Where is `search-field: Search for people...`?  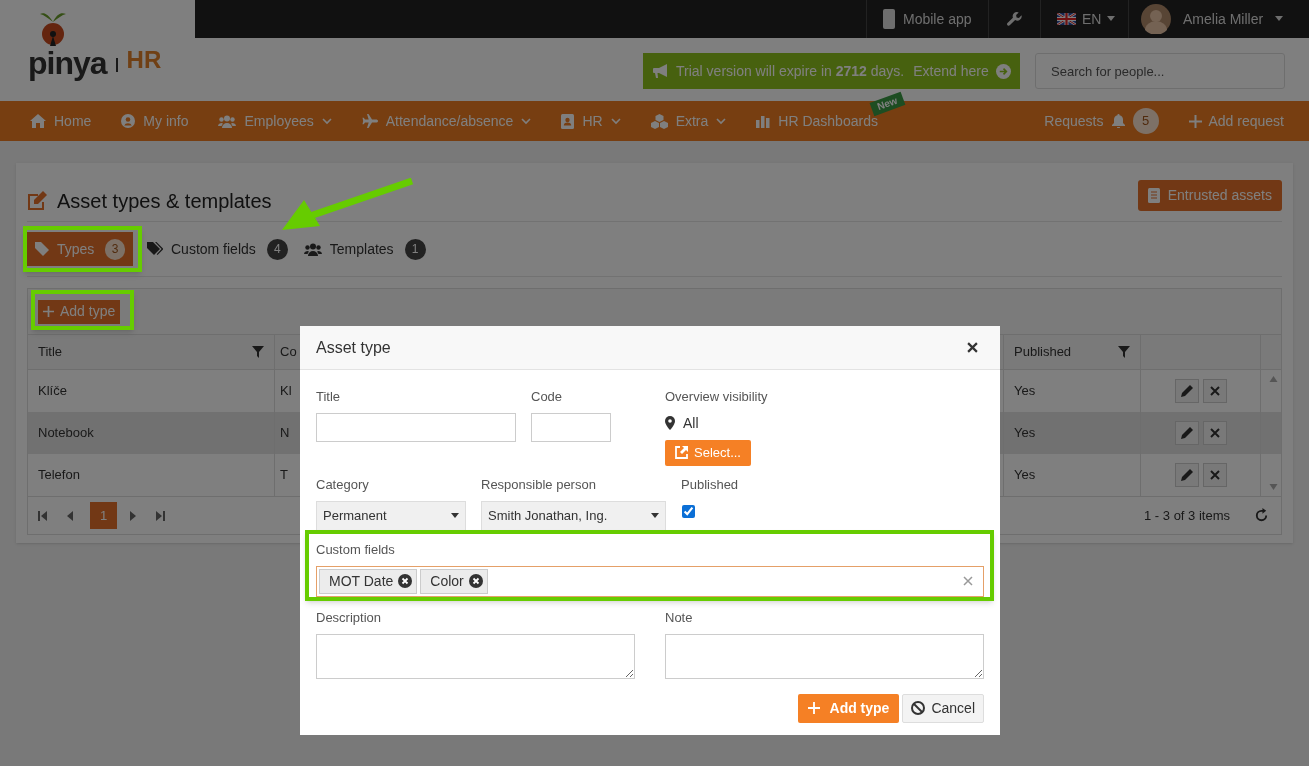 search-field: Search for people... is located at coordinates (1160, 71).